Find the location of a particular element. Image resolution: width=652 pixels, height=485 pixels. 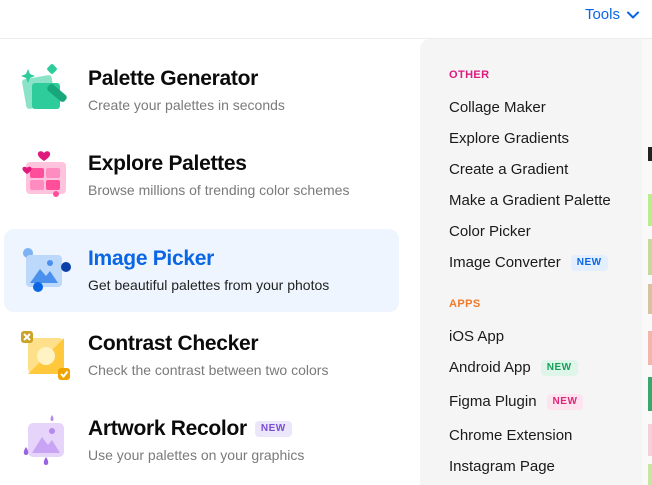

background-page-edge is located at coordinates (647, 262).